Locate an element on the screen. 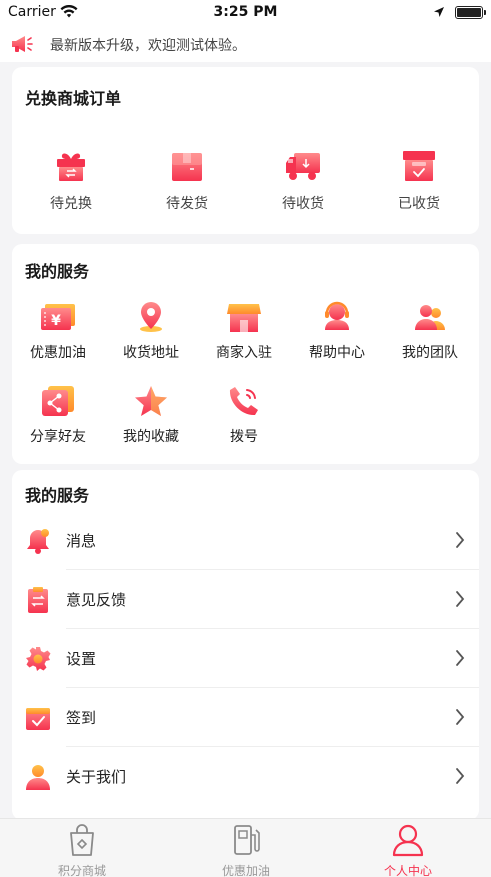  tab-fuel-discount: 优惠加油 is located at coordinates (246, 850).